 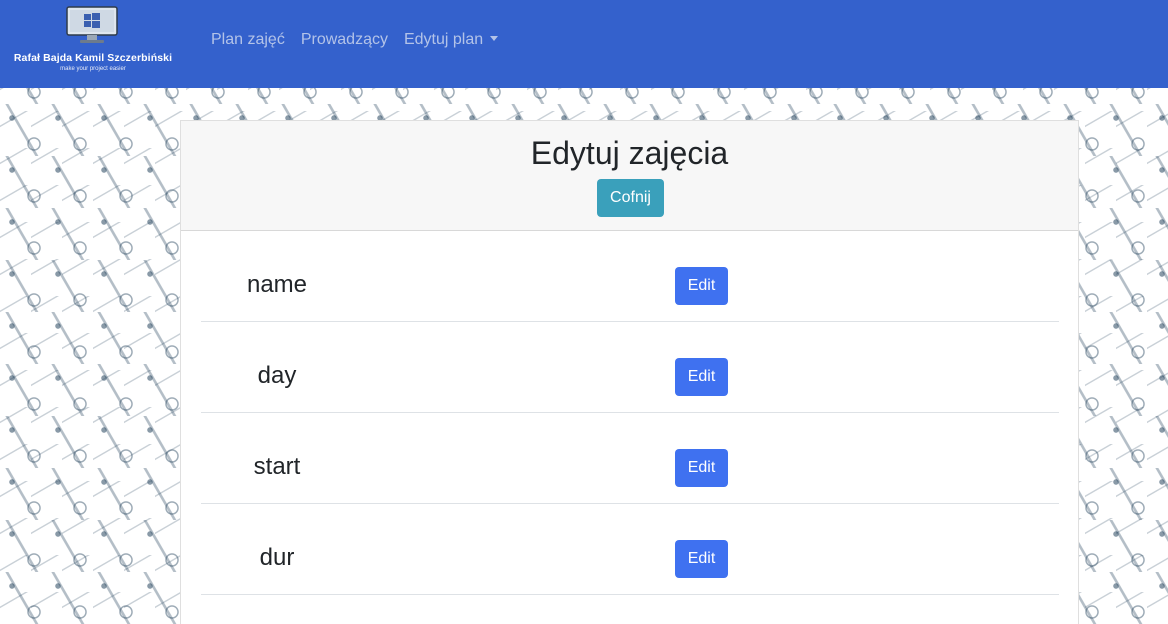 I want to click on edit-dur-button: Edit, so click(x=701, y=559).